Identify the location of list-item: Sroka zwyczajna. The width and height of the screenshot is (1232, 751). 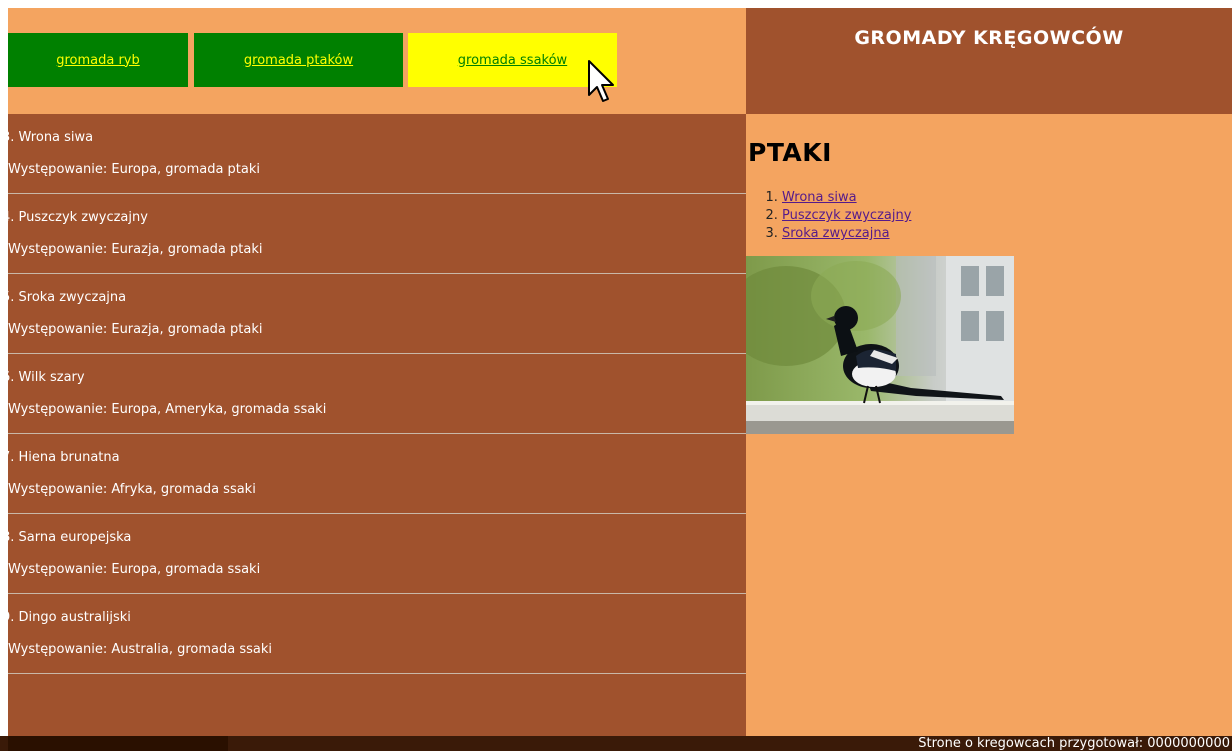
(846, 234).